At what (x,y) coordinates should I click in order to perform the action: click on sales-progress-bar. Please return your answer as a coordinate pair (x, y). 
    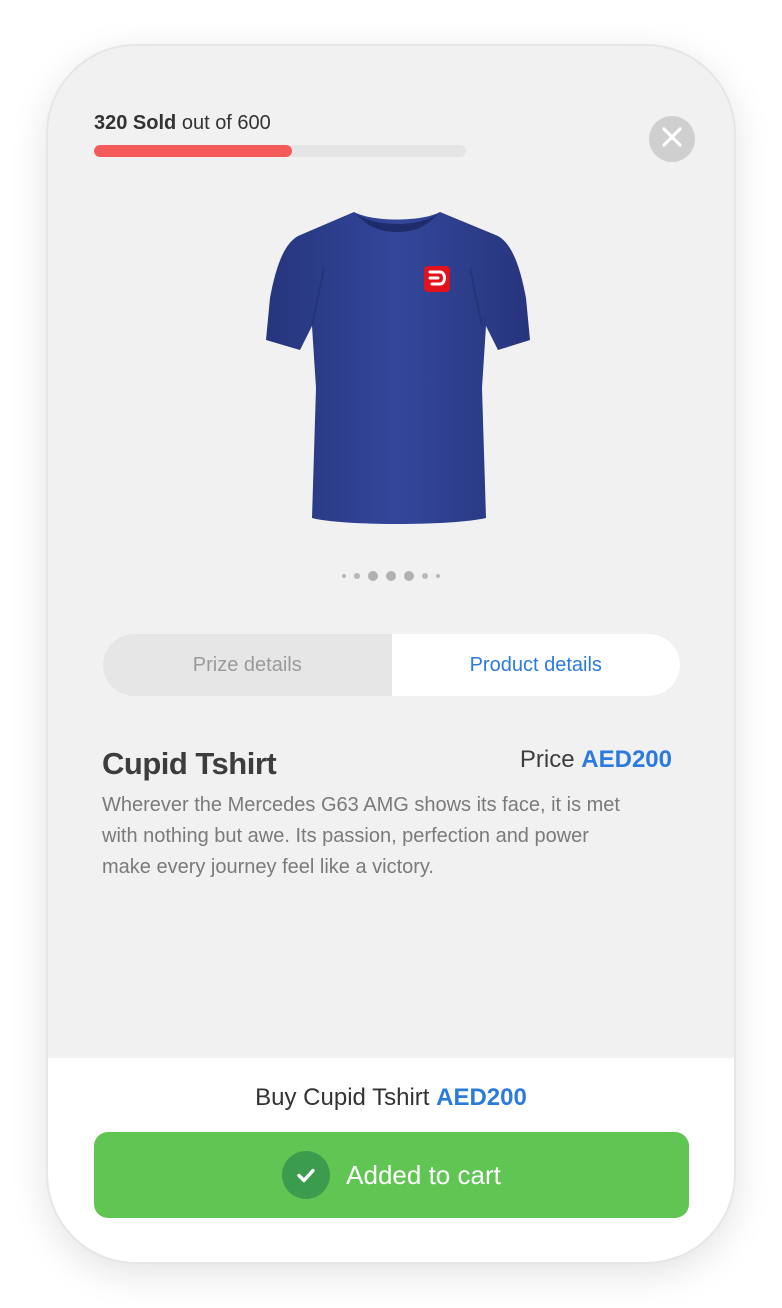
    Looking at the image, I should click on (280, 151).